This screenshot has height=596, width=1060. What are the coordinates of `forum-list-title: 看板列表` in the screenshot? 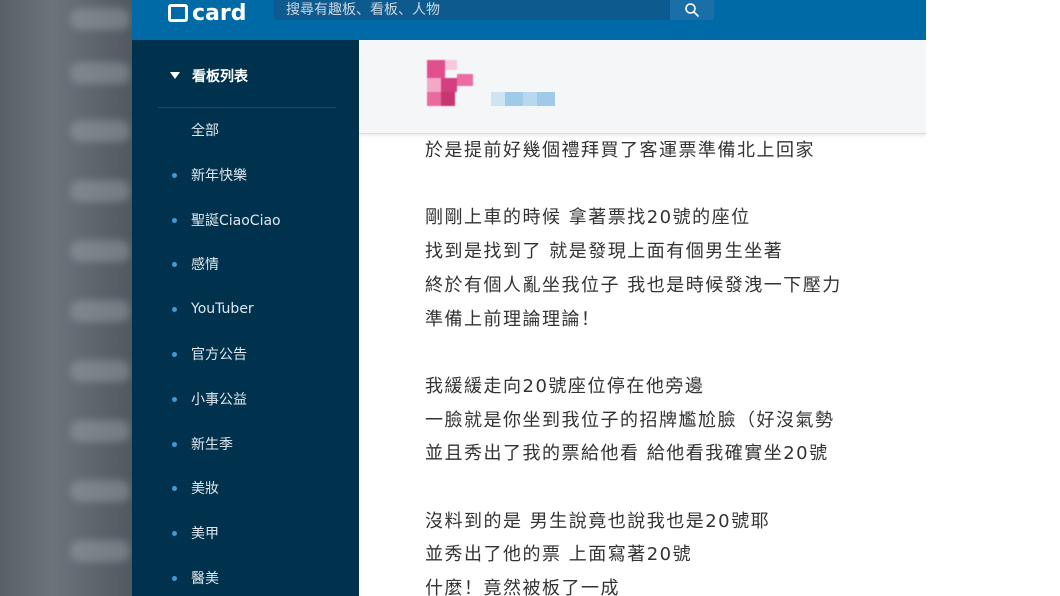 It's located at (220, 77).